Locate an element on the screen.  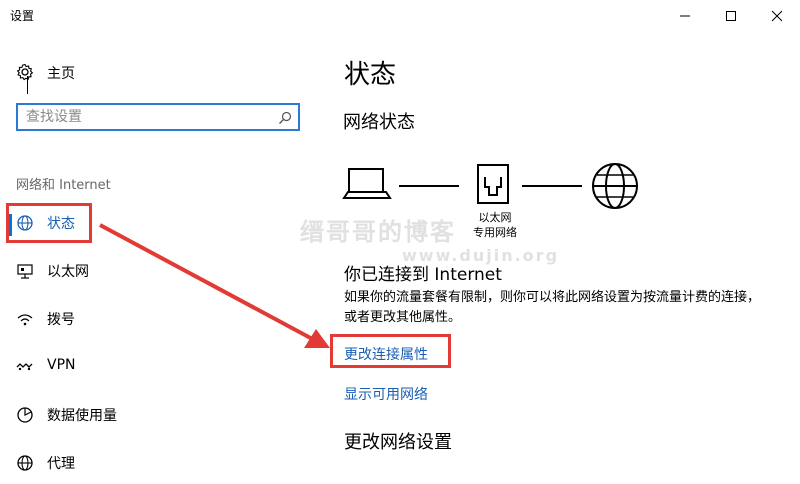
change-network-settings-heading: 更改网络设置 is located at coordinates (398, 442).